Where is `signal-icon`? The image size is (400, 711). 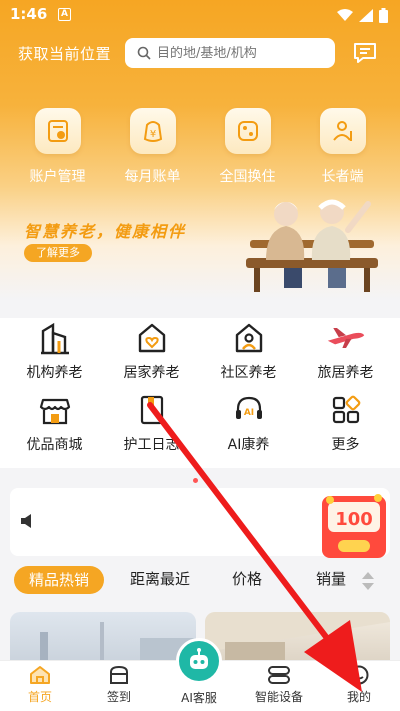 signal-icon is located at coordinates (366, 15).